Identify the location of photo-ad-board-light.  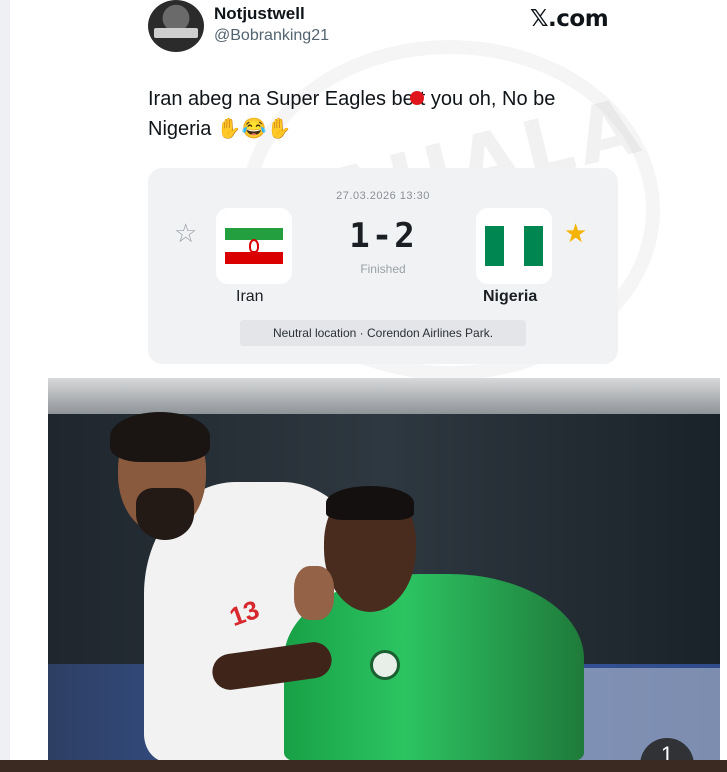
(644, 715).